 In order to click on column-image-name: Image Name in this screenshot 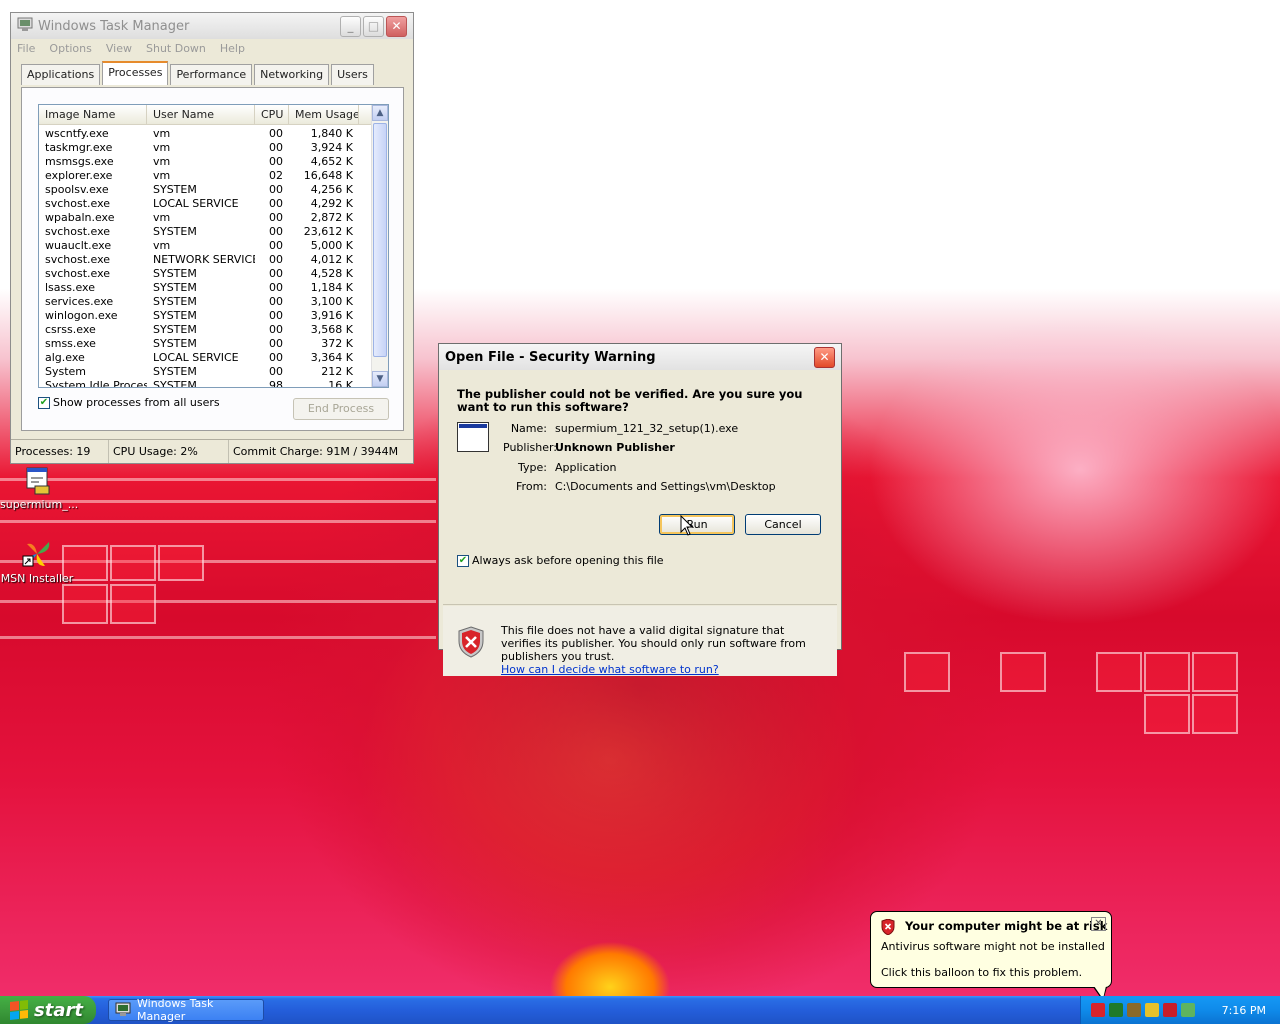, I will do `click(93, 114)`.